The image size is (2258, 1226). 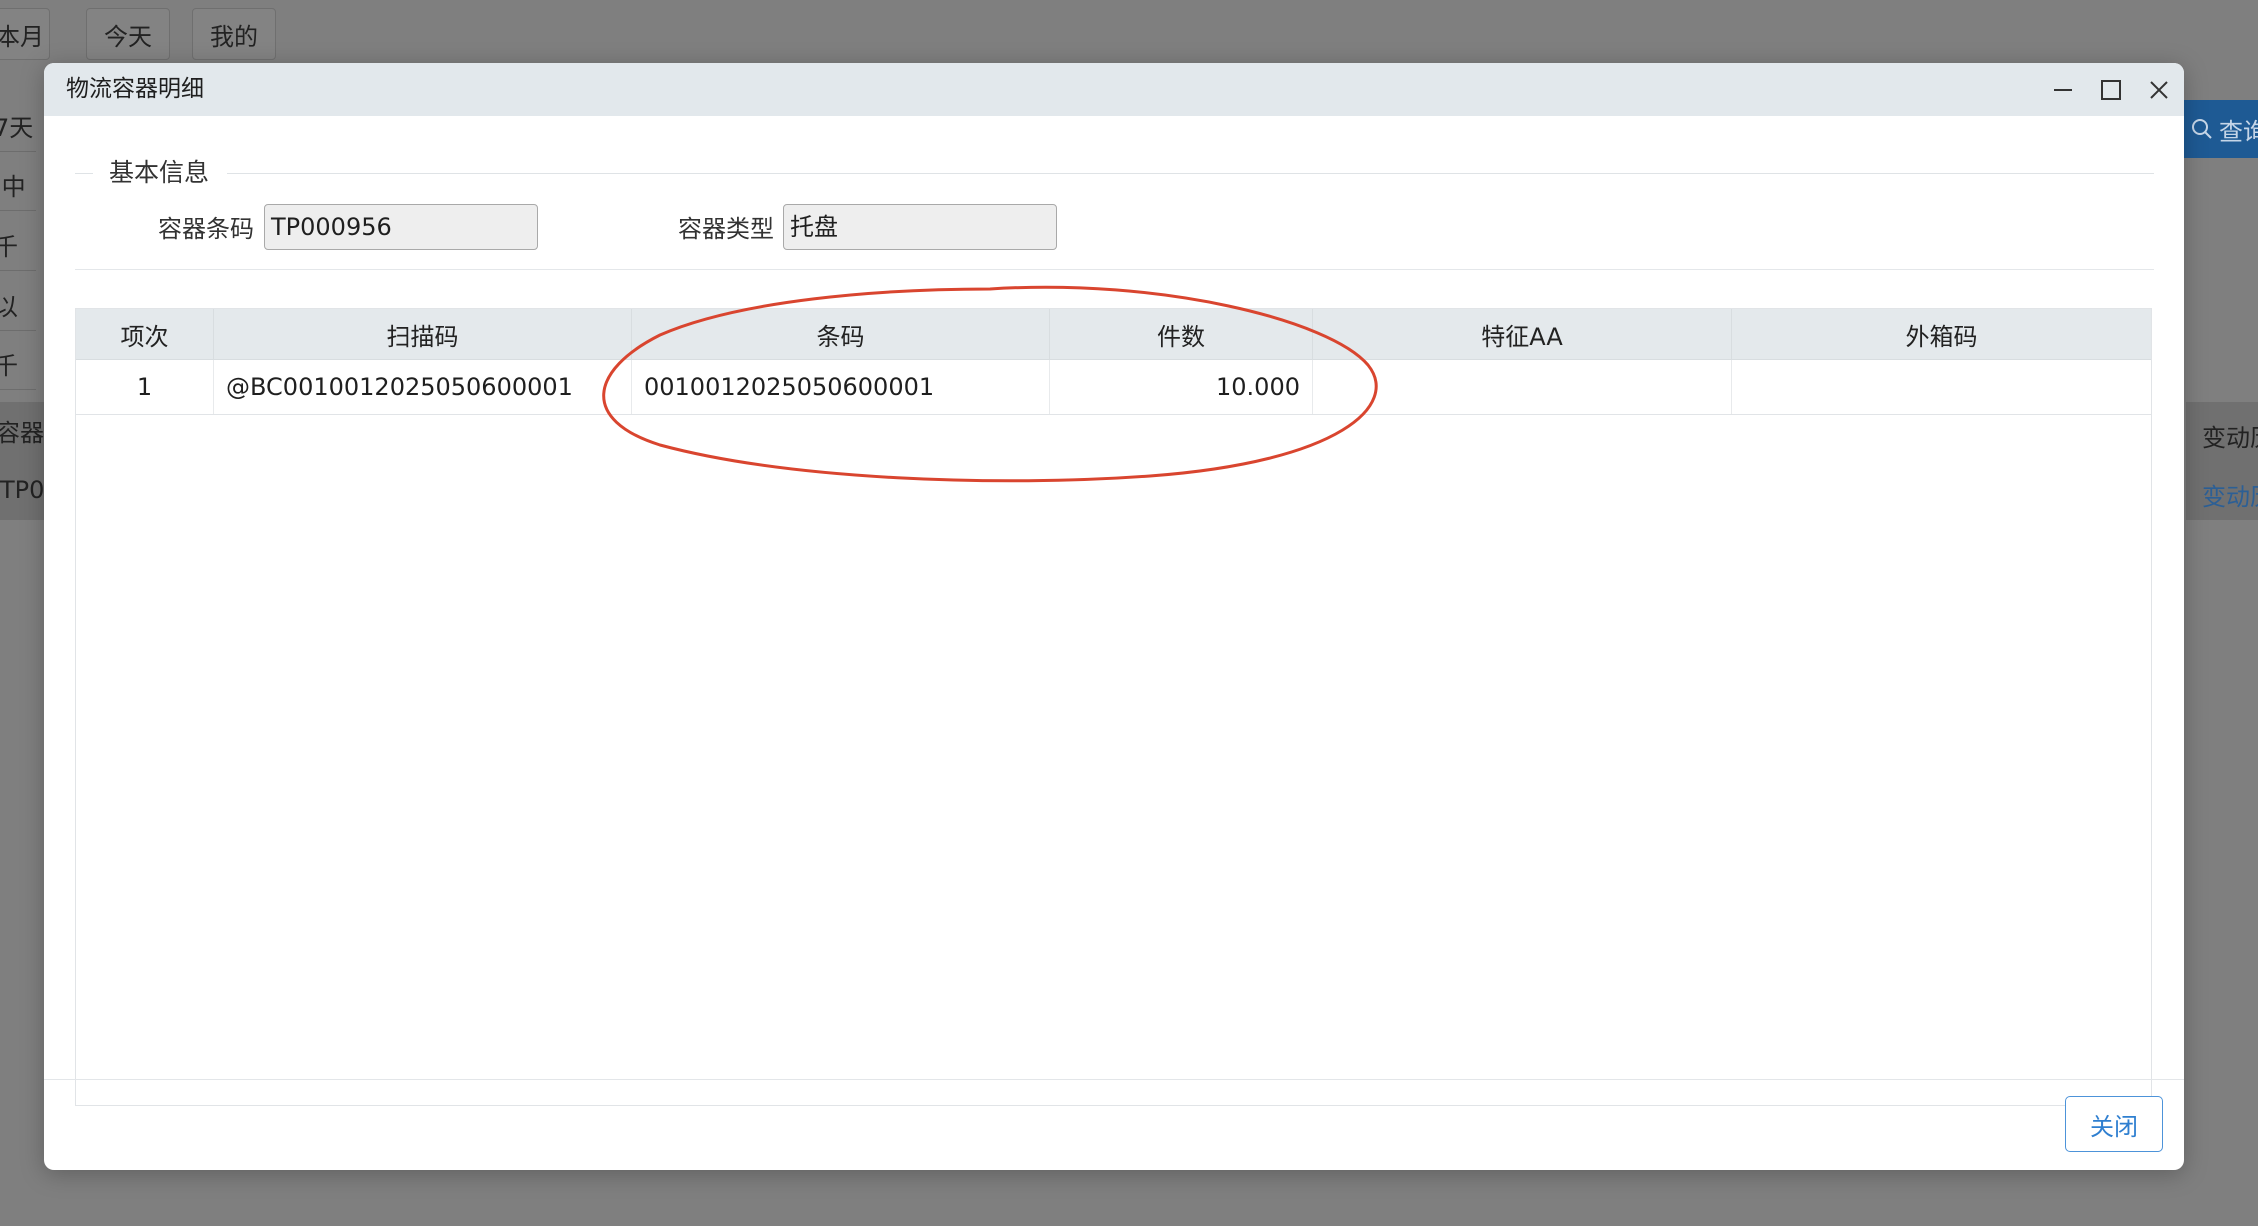 I want to click on bg-button-today: 今天, so click(x=128, y=34).